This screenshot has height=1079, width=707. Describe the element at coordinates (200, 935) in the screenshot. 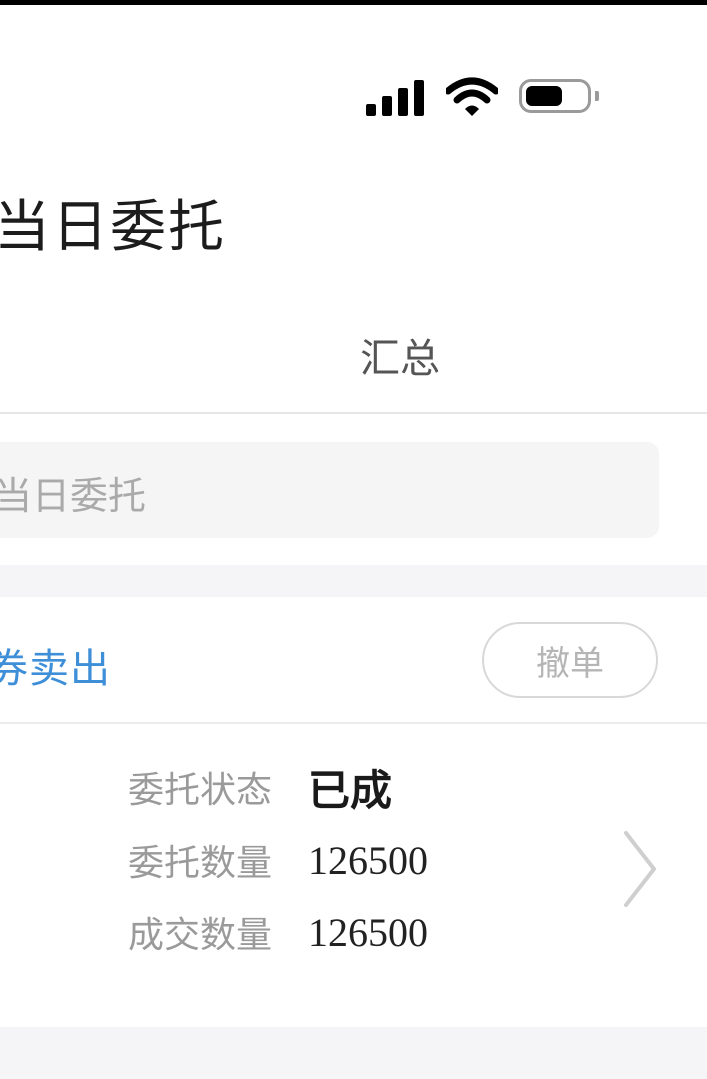

I see `filled-quantity-label: 成交数量` at that location.